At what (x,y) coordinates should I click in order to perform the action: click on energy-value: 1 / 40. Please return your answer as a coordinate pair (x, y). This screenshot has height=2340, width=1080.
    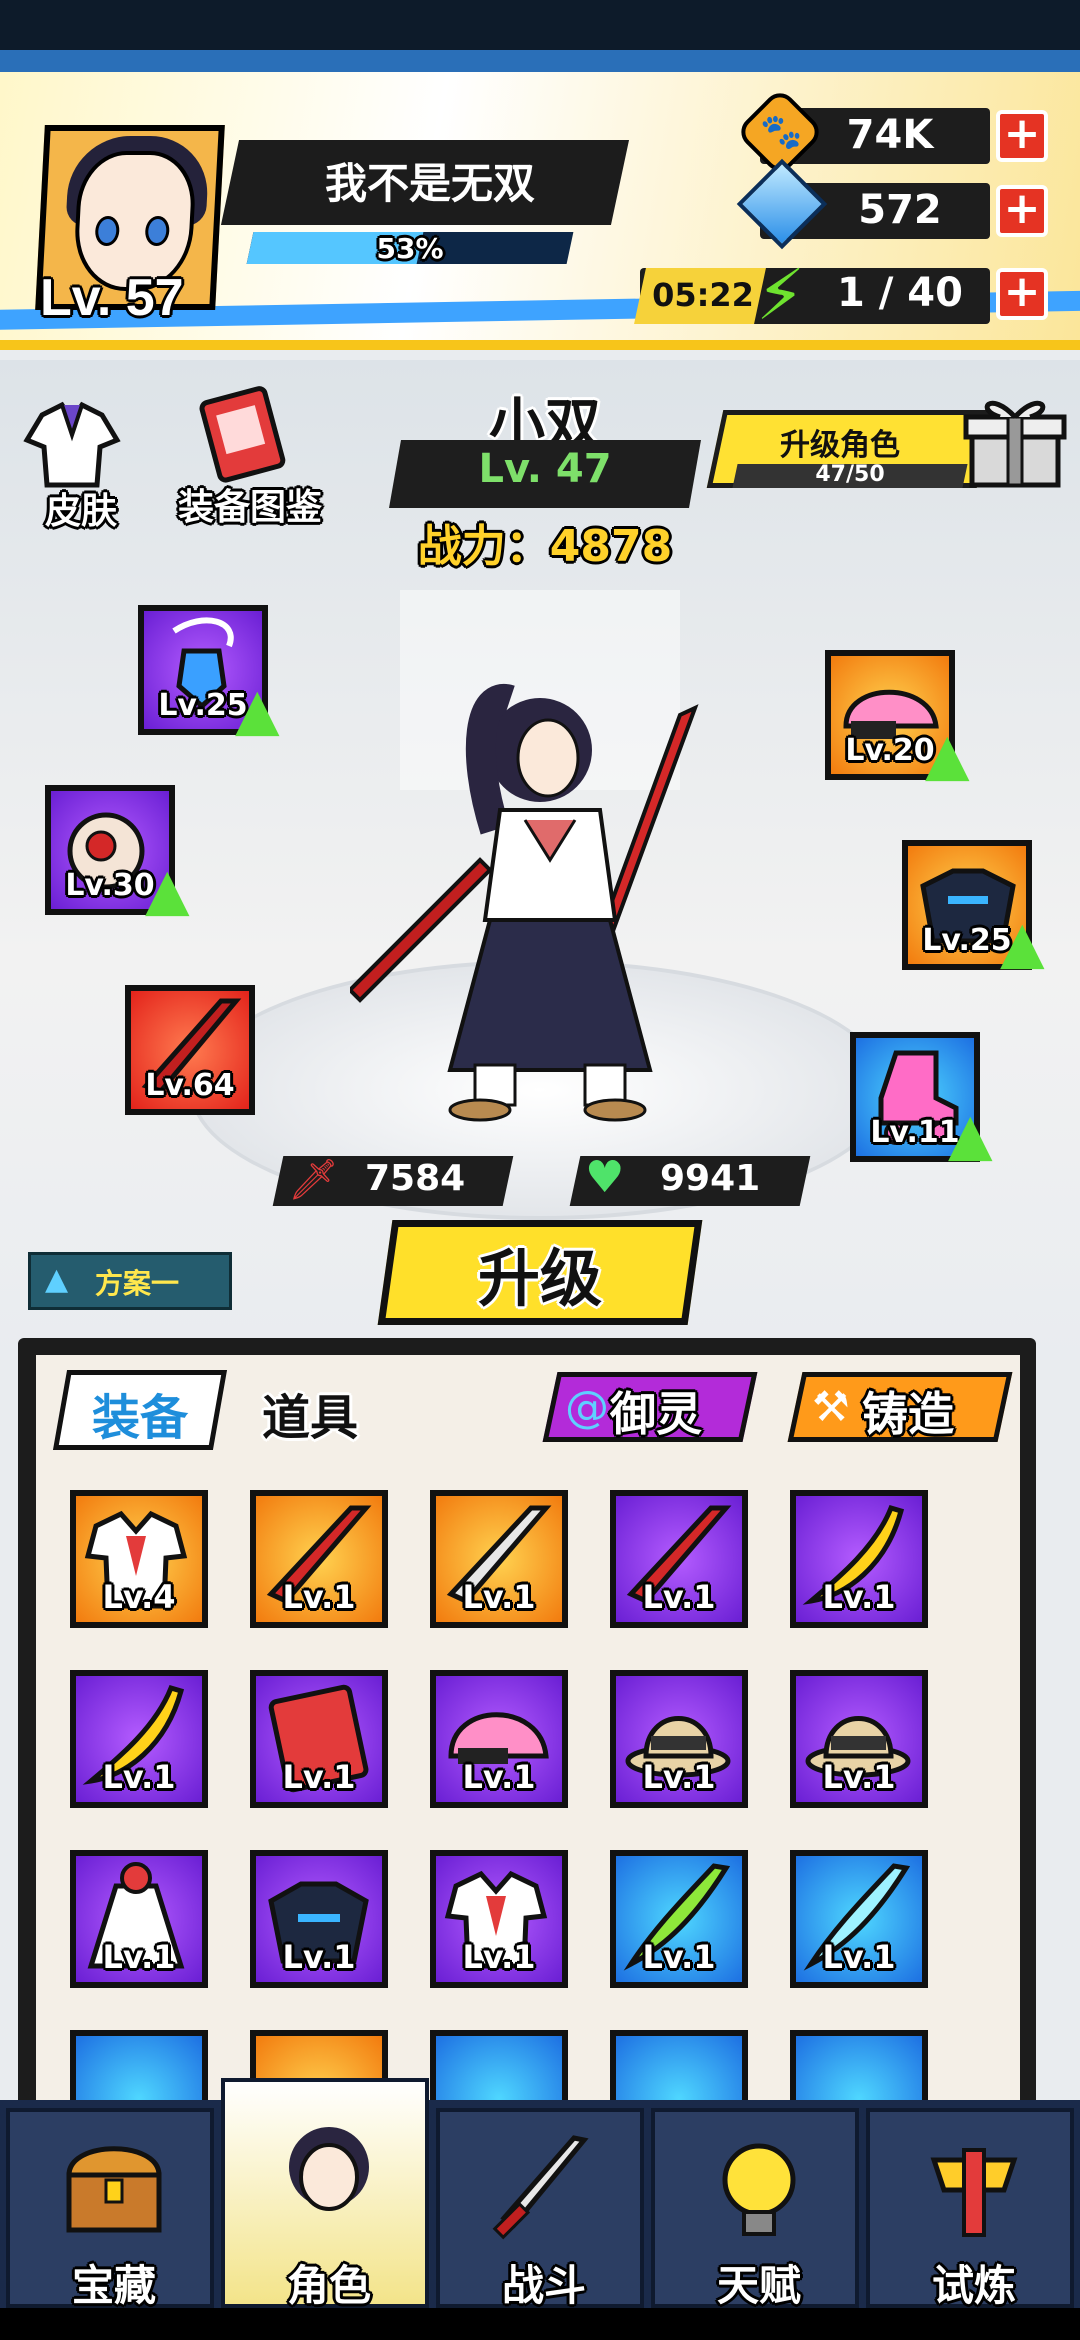
    Looking at the image, I should click on (900, 293).